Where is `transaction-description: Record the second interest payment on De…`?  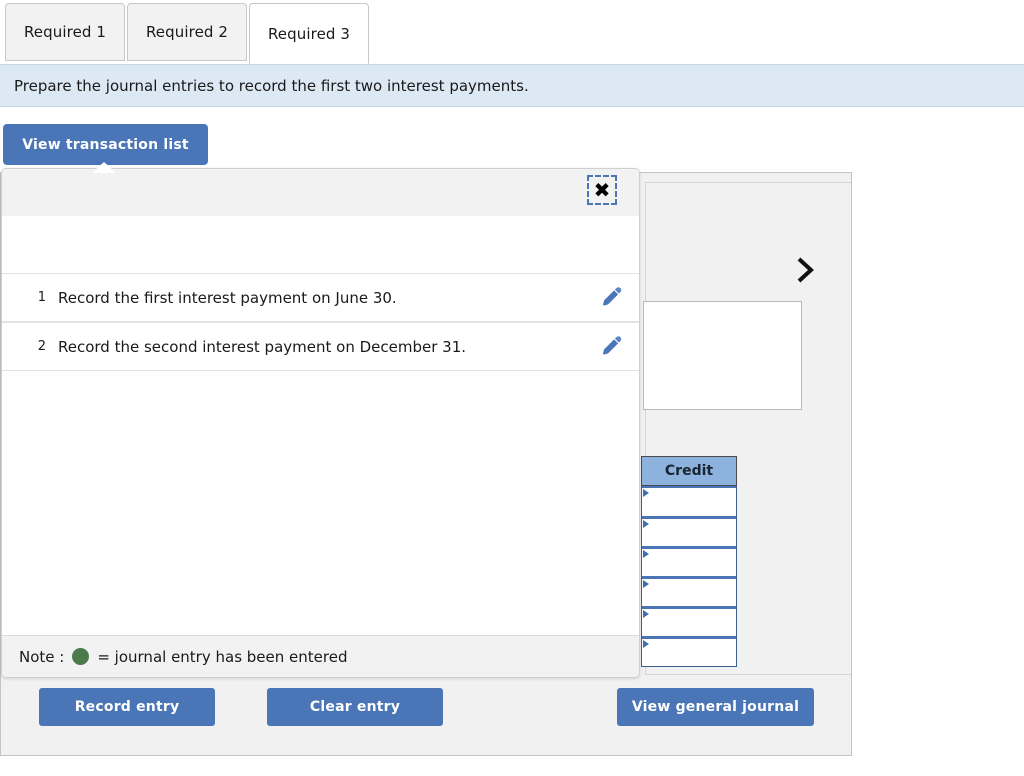
transaction-description: Record the second interest payment on De… is located at coordinates (262, 346).